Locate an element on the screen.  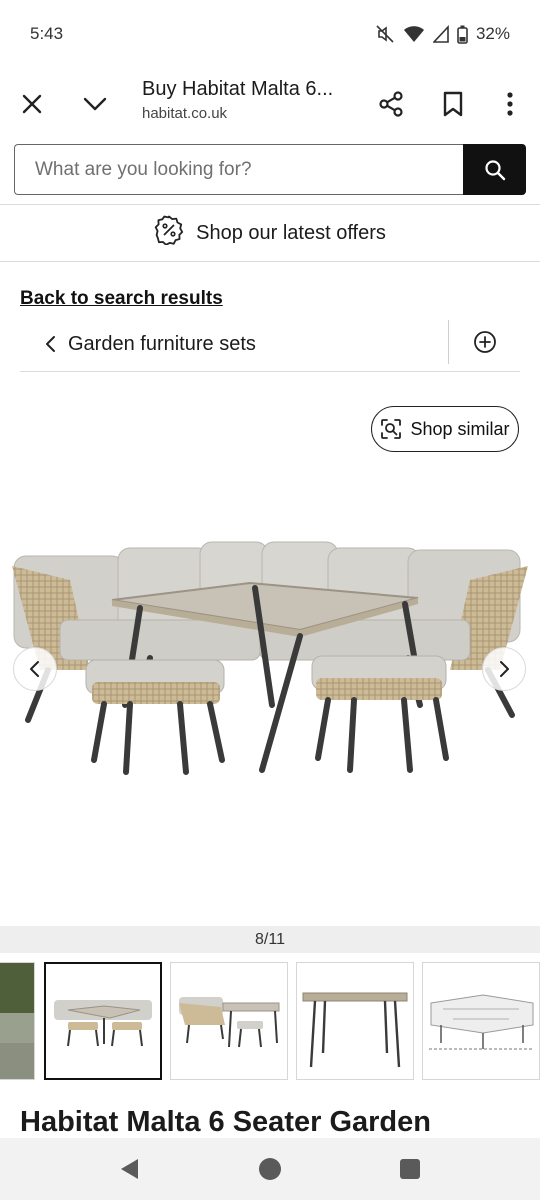
status-icons: 32% is located at coordinates (442, 34).